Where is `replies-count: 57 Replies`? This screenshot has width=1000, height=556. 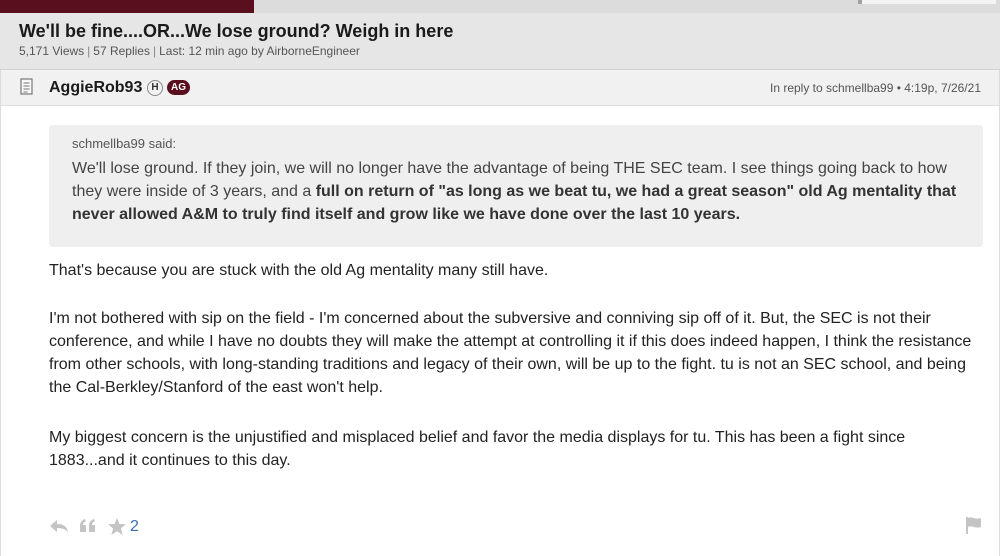 replies-count: 57 Replies is located at coordinates (121, 51).